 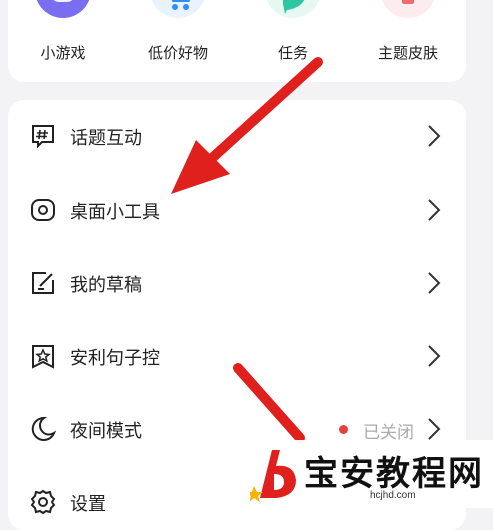 I want to click on widget-icon, so click(x=43, y=210).